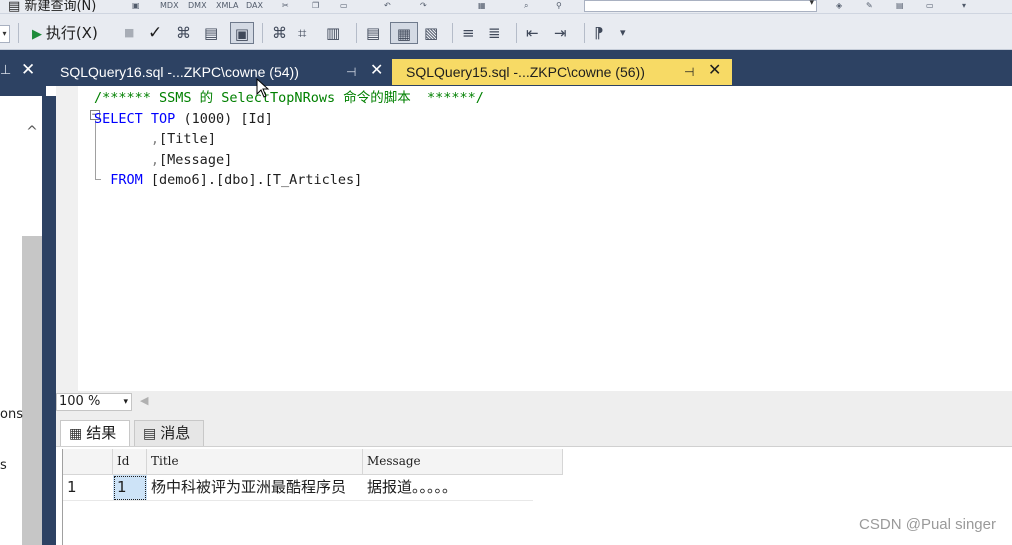  What do you see at coordinates (387, 6) in the screenshot?
I see `undo-icon: ↶` at bounding box center [387, 6].